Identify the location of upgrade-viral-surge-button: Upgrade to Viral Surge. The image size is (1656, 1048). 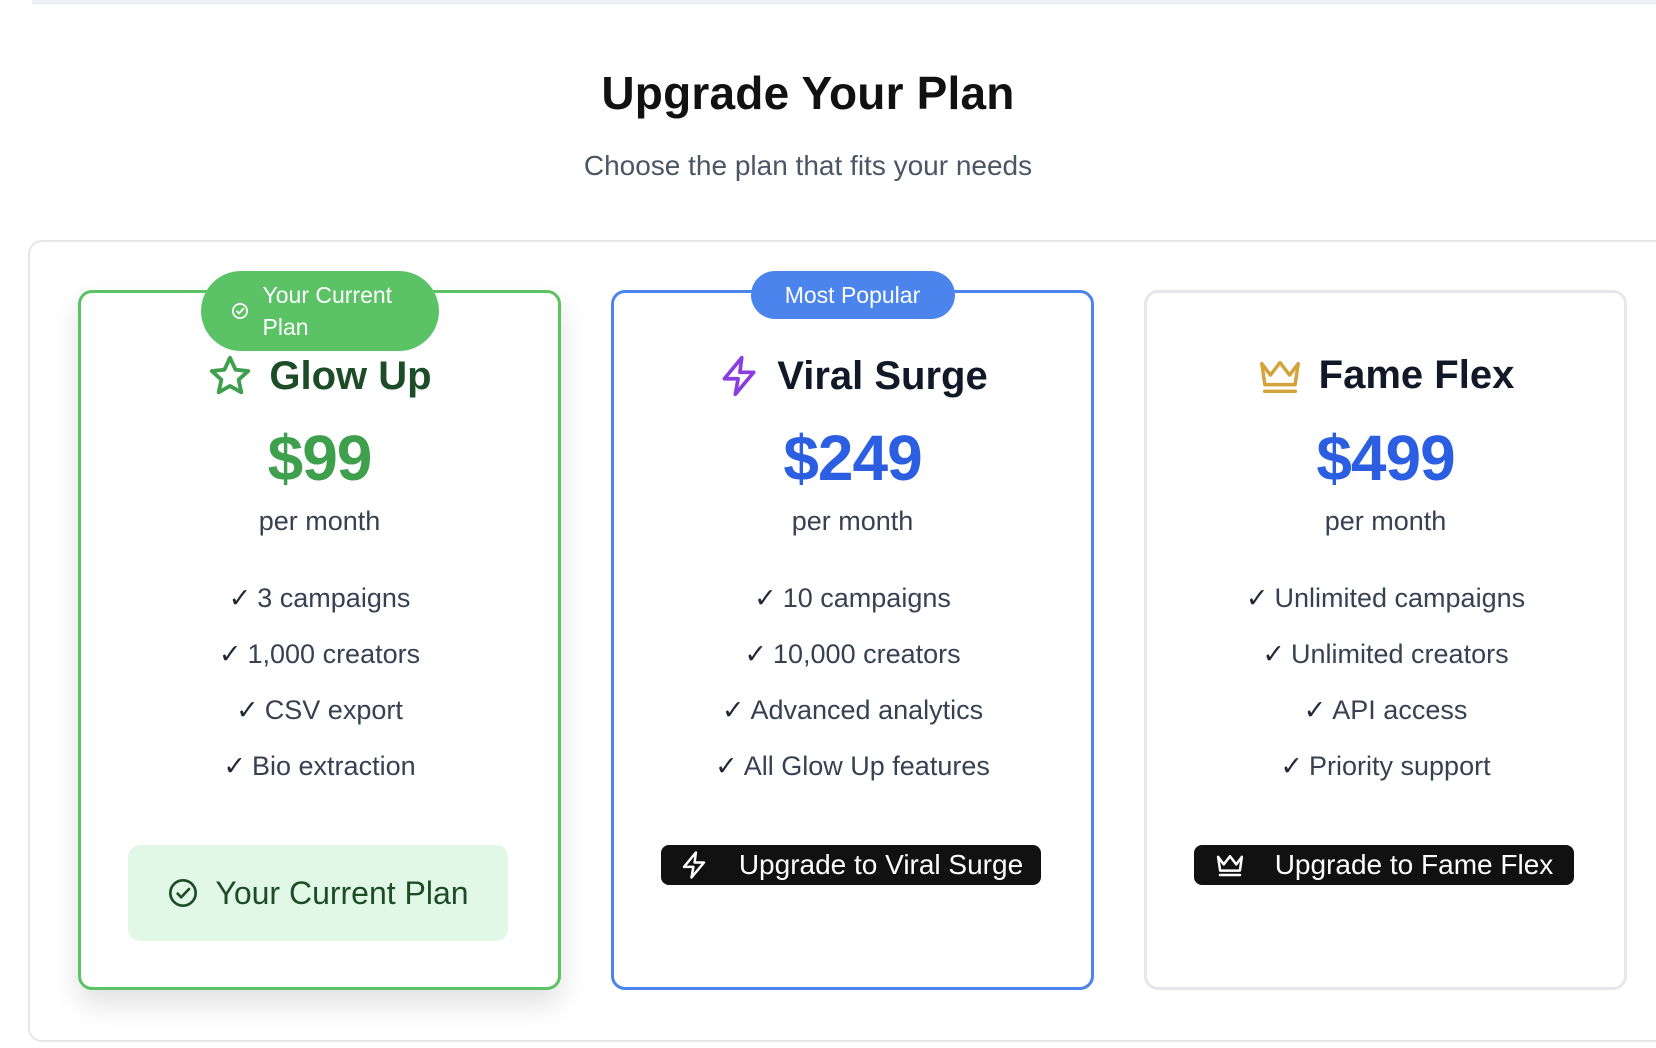
(851, 865).